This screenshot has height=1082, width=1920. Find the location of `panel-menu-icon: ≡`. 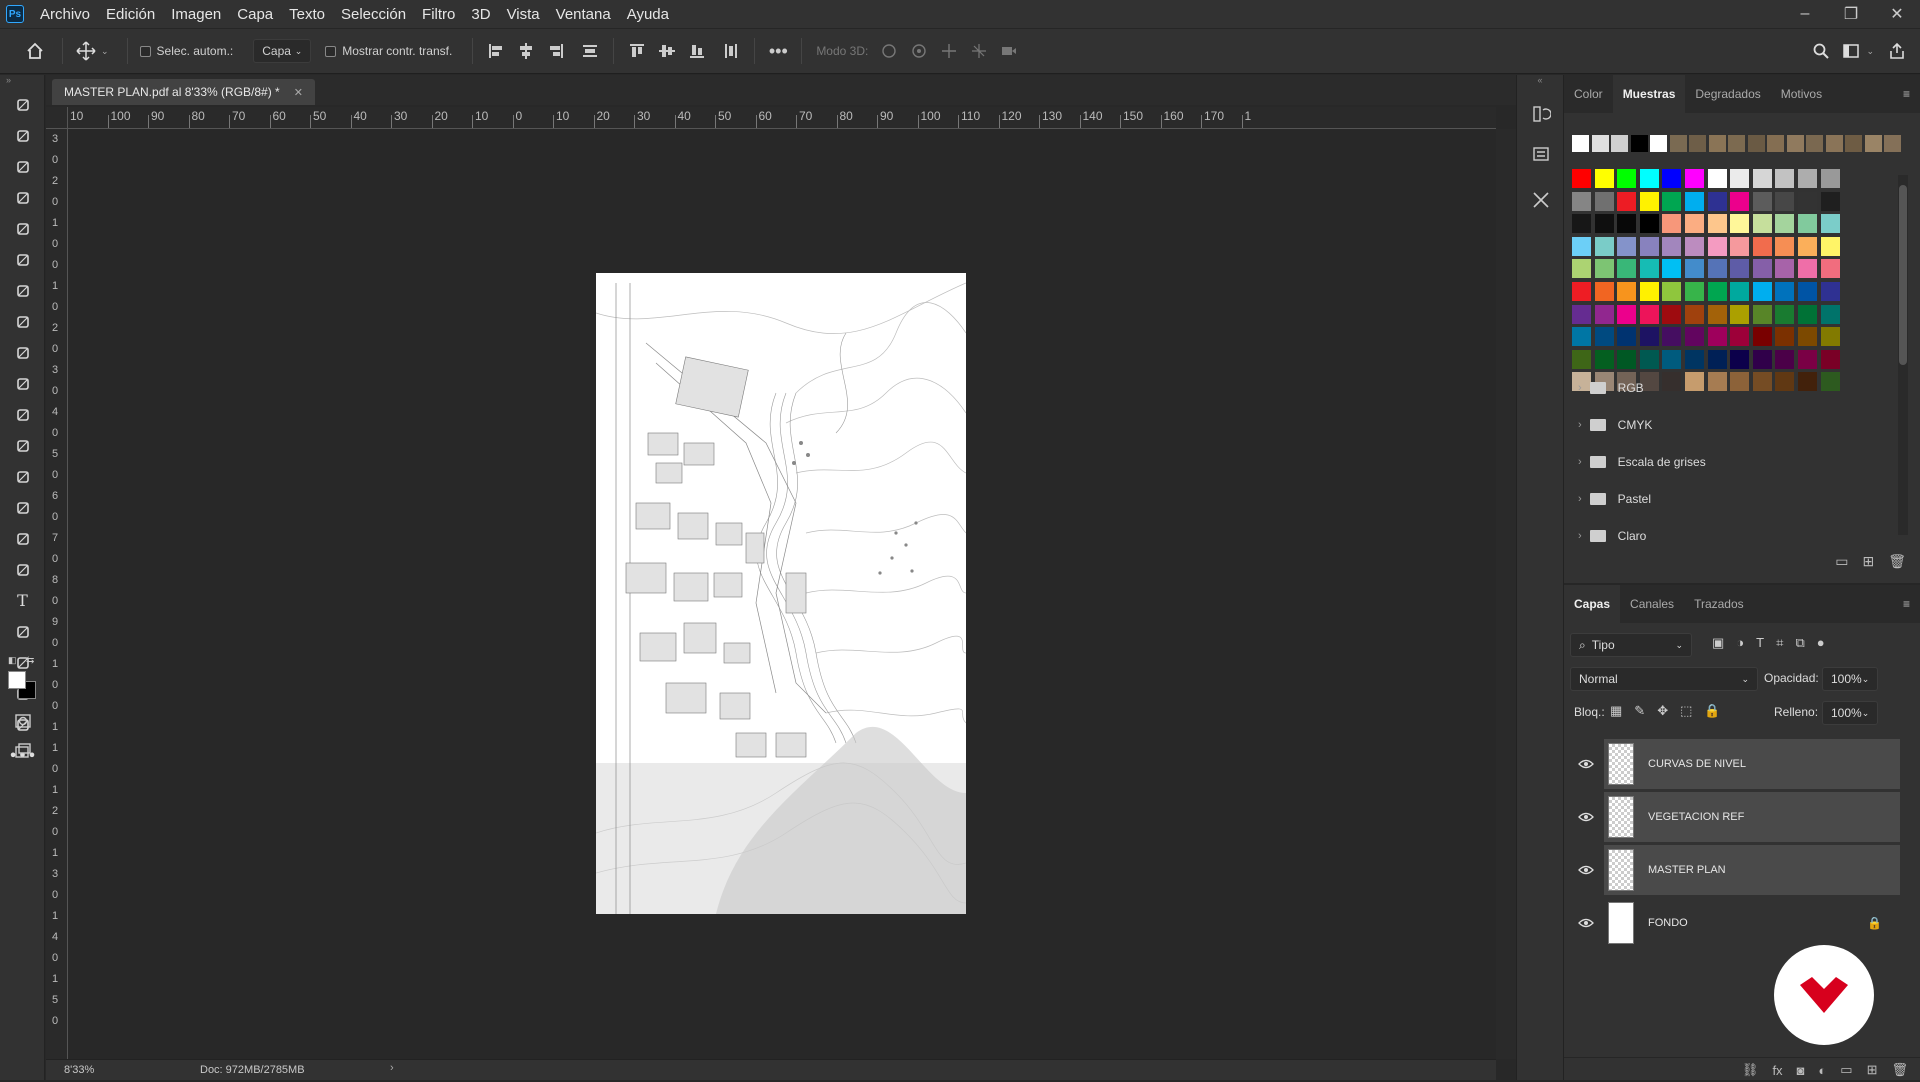

panel-menu-icon: ≡ is located at coordinates (1906, 94).